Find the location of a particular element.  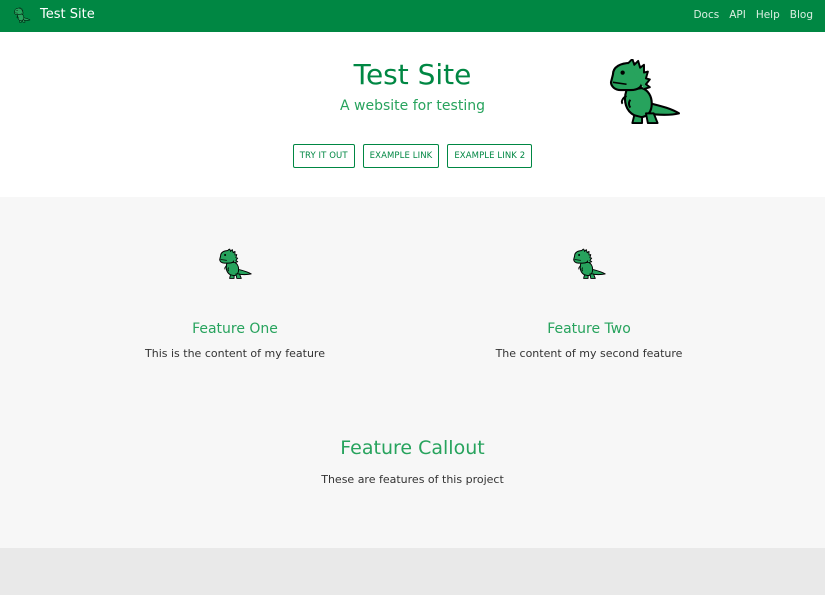

hero-tagline: A website for testing is located at coordinates (412, 106).